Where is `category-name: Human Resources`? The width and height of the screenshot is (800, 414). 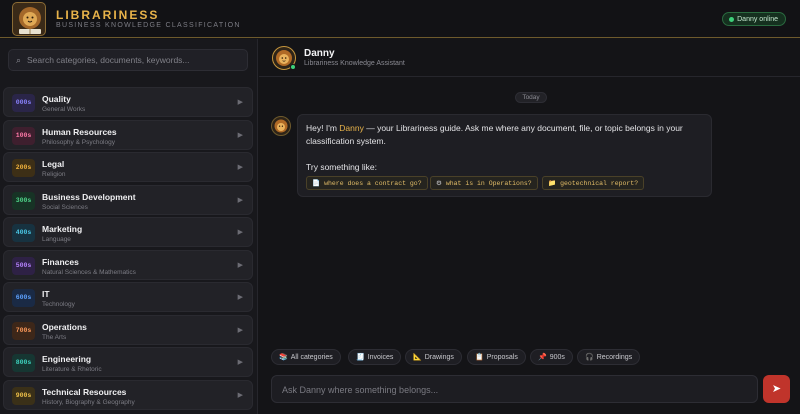 category-name: Human Resources is located at coordinates (79, 131).